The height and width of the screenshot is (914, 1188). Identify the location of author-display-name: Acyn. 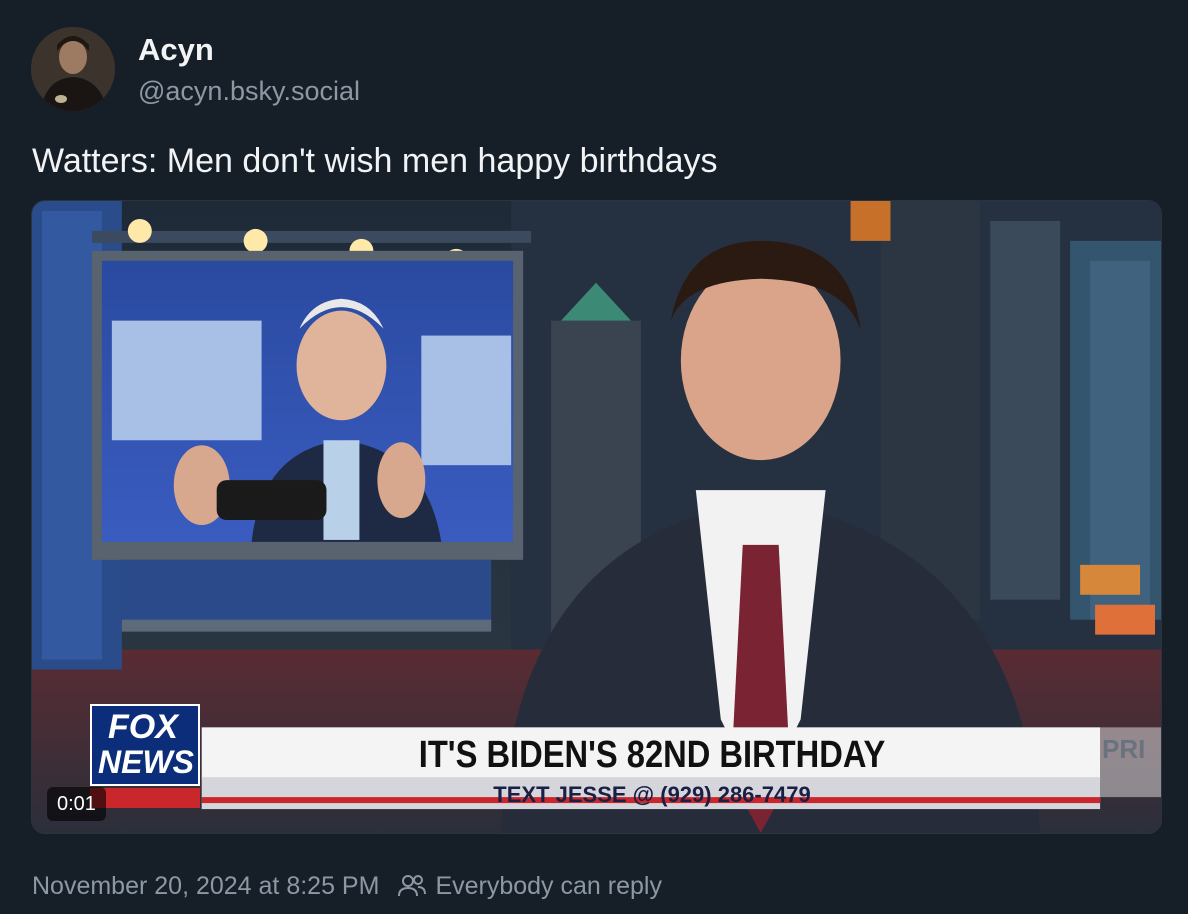
(176, 50).